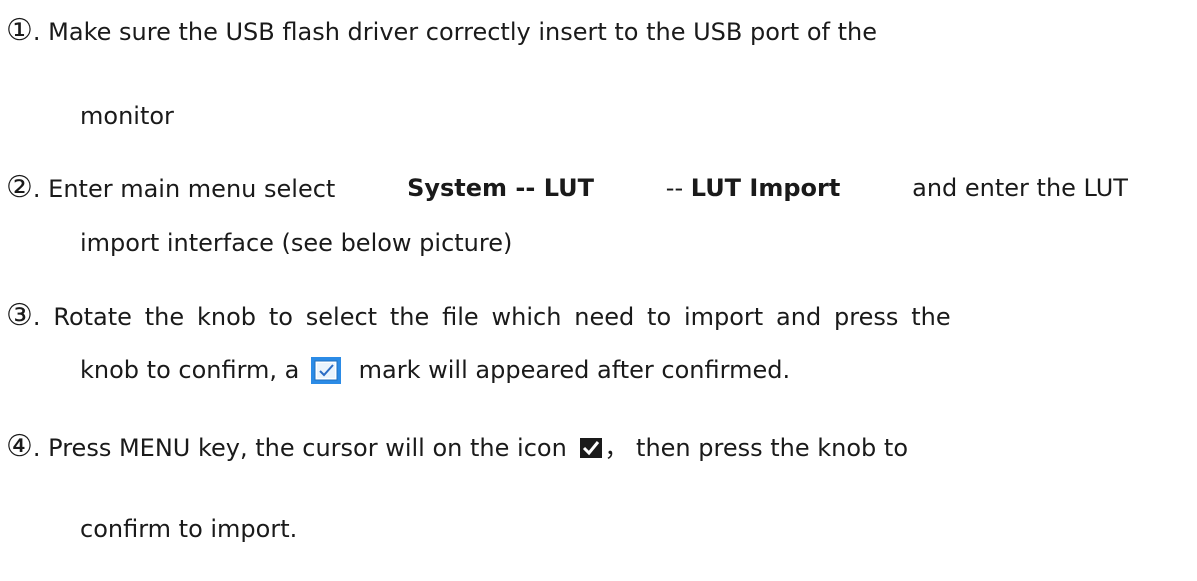 The width and height of the screenshot is (1197, 581). Describe the element at coordinates (1020, 188) in the screenshot. I see `step-2-text-b: and enter the LUT` at that location.